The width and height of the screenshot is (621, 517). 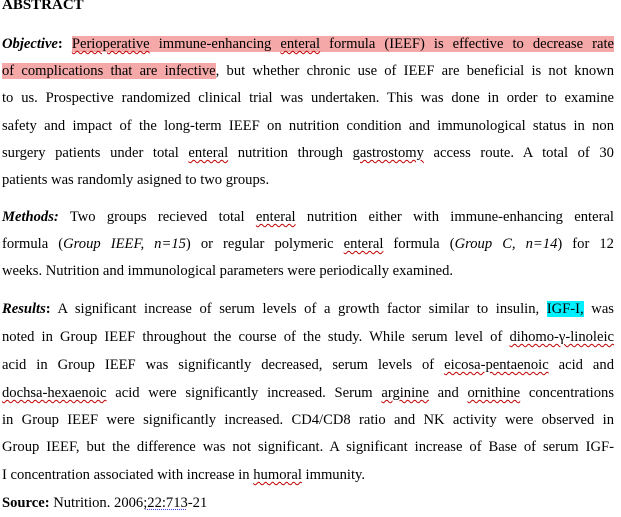 What do you see at coordinates (405, 393) in the screenshot?
I see `spellcheck-word: arginine` at bounding box center [405, 393].